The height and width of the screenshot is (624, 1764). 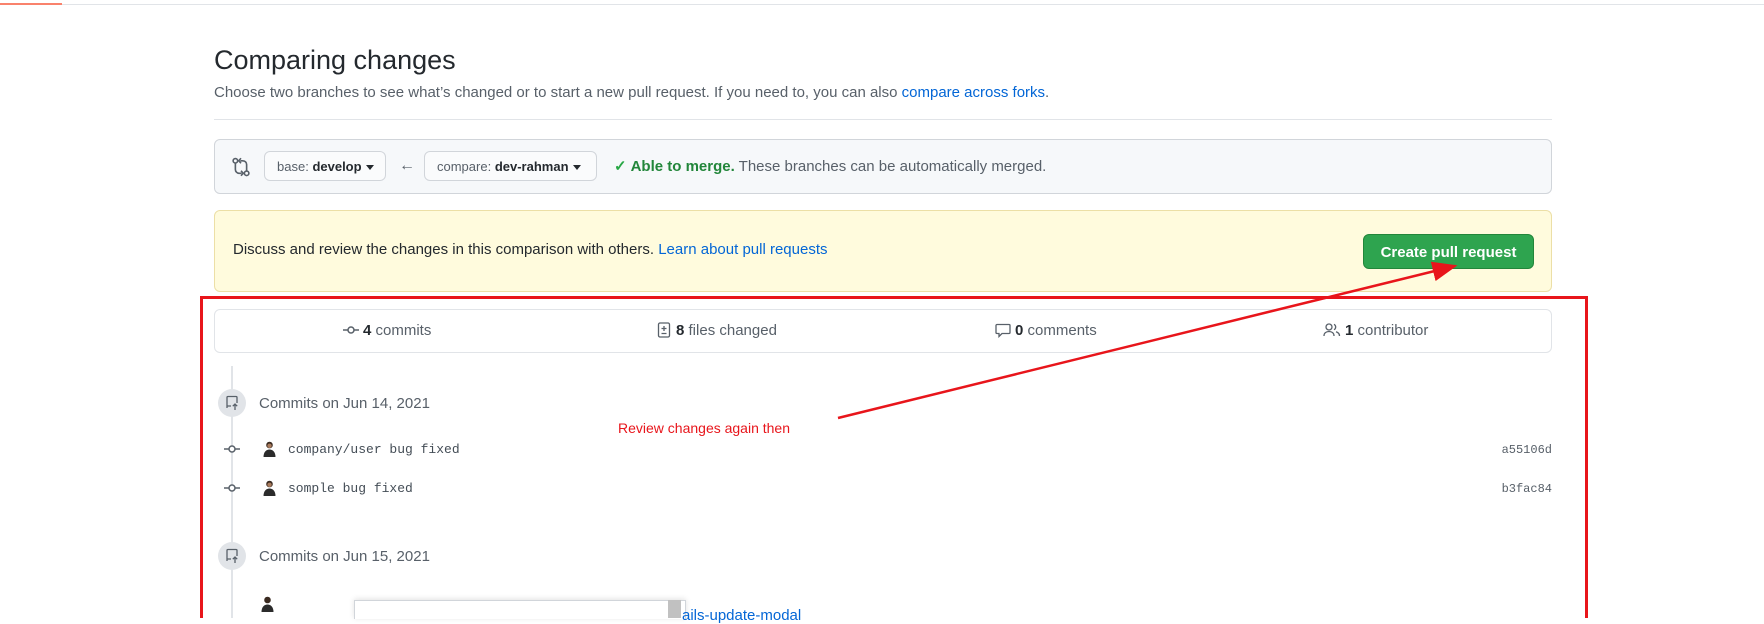 What do you see at coordinates (1147, 340) in the screenshot?
I see `annotation-arrow-icon` at bounding box center [1147, 340].